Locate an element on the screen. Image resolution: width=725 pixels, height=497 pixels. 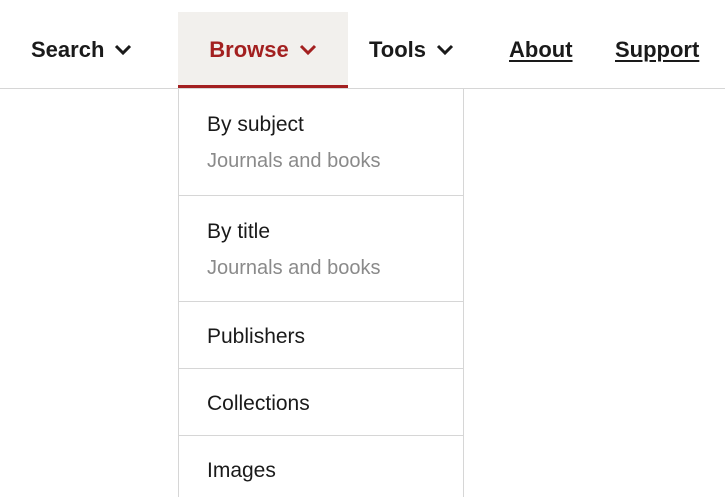
nav-browse-menu: Browse is located at coordinates (263, 50).